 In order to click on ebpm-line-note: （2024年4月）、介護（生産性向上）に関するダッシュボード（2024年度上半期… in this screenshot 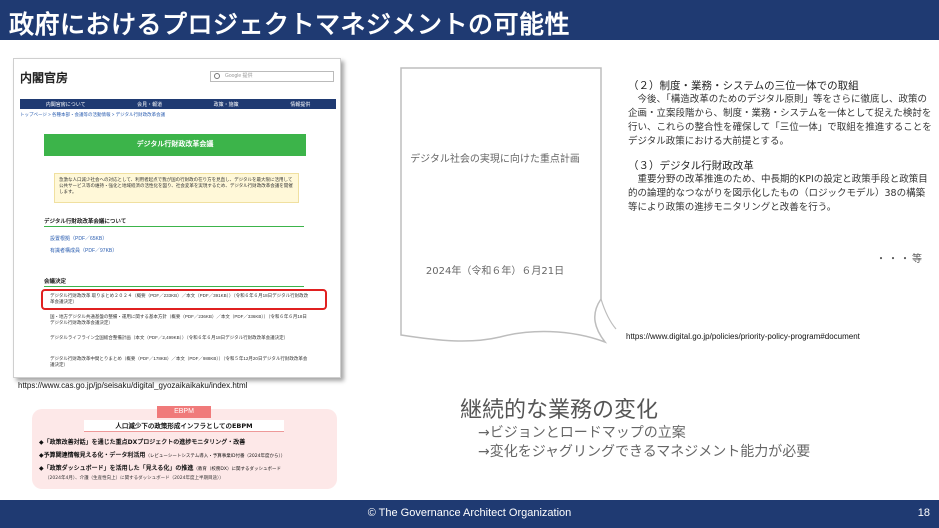, I will do `click(134, 478)`.